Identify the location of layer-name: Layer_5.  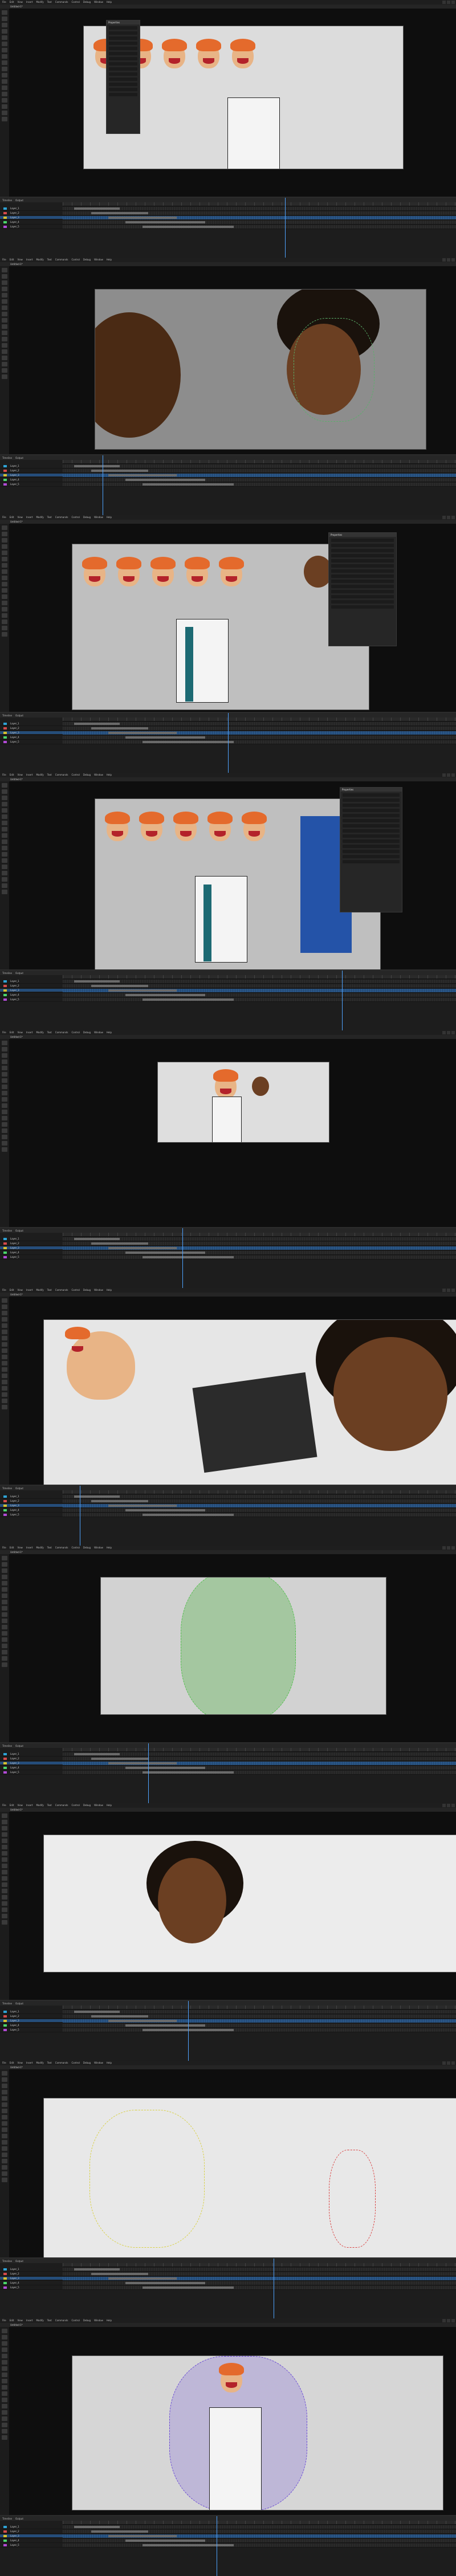
(31, 226).